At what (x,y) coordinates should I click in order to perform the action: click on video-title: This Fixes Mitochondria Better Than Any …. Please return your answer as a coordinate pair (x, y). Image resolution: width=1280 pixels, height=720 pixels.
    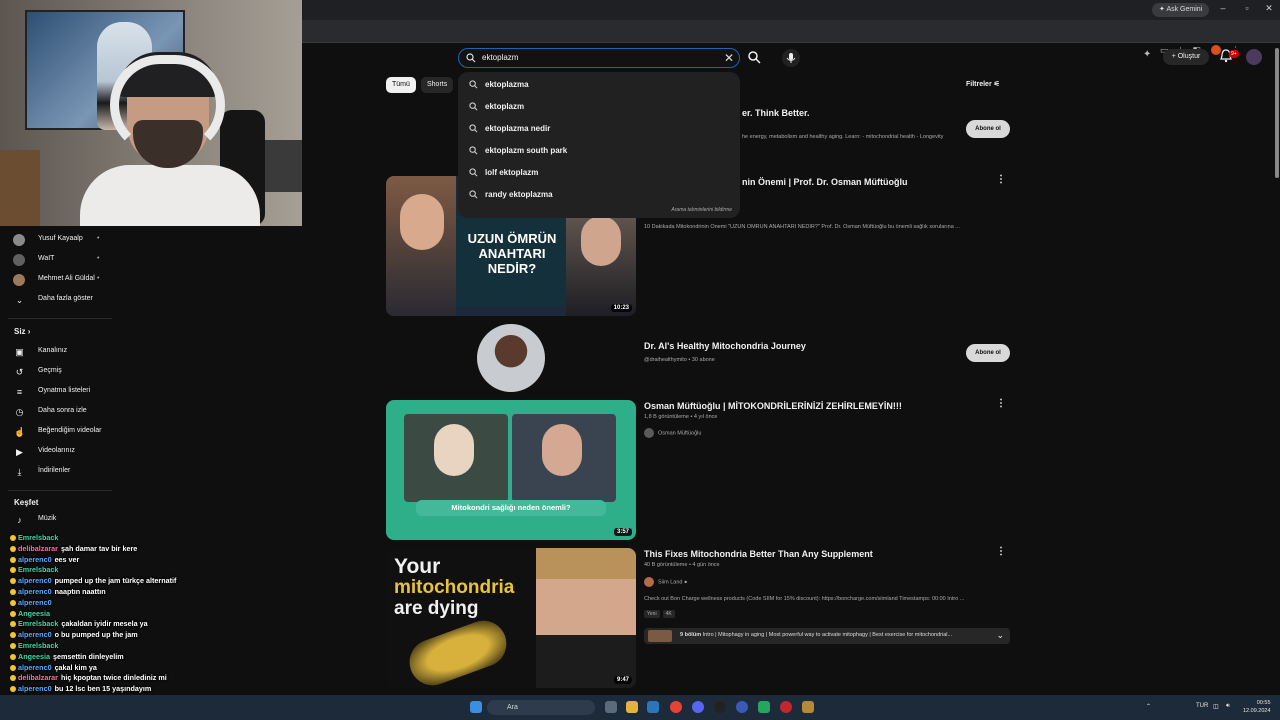
    Looking at the image, I should click on (758, 554).